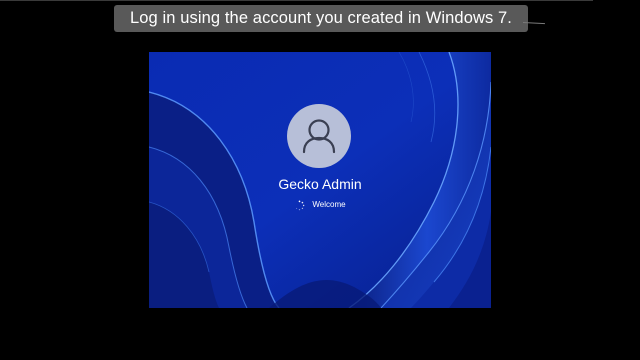 The width and height of the screenshot is (640, 360). I want to click on user-icon, so click(319, 136).